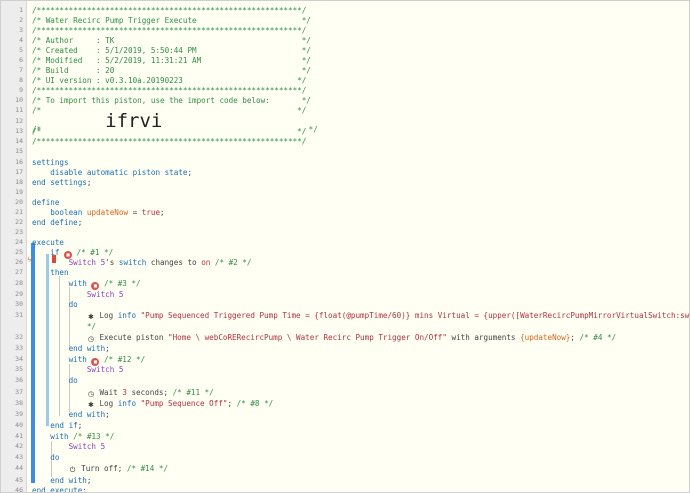  I want to click on line-number: 42, so click(19, 446).